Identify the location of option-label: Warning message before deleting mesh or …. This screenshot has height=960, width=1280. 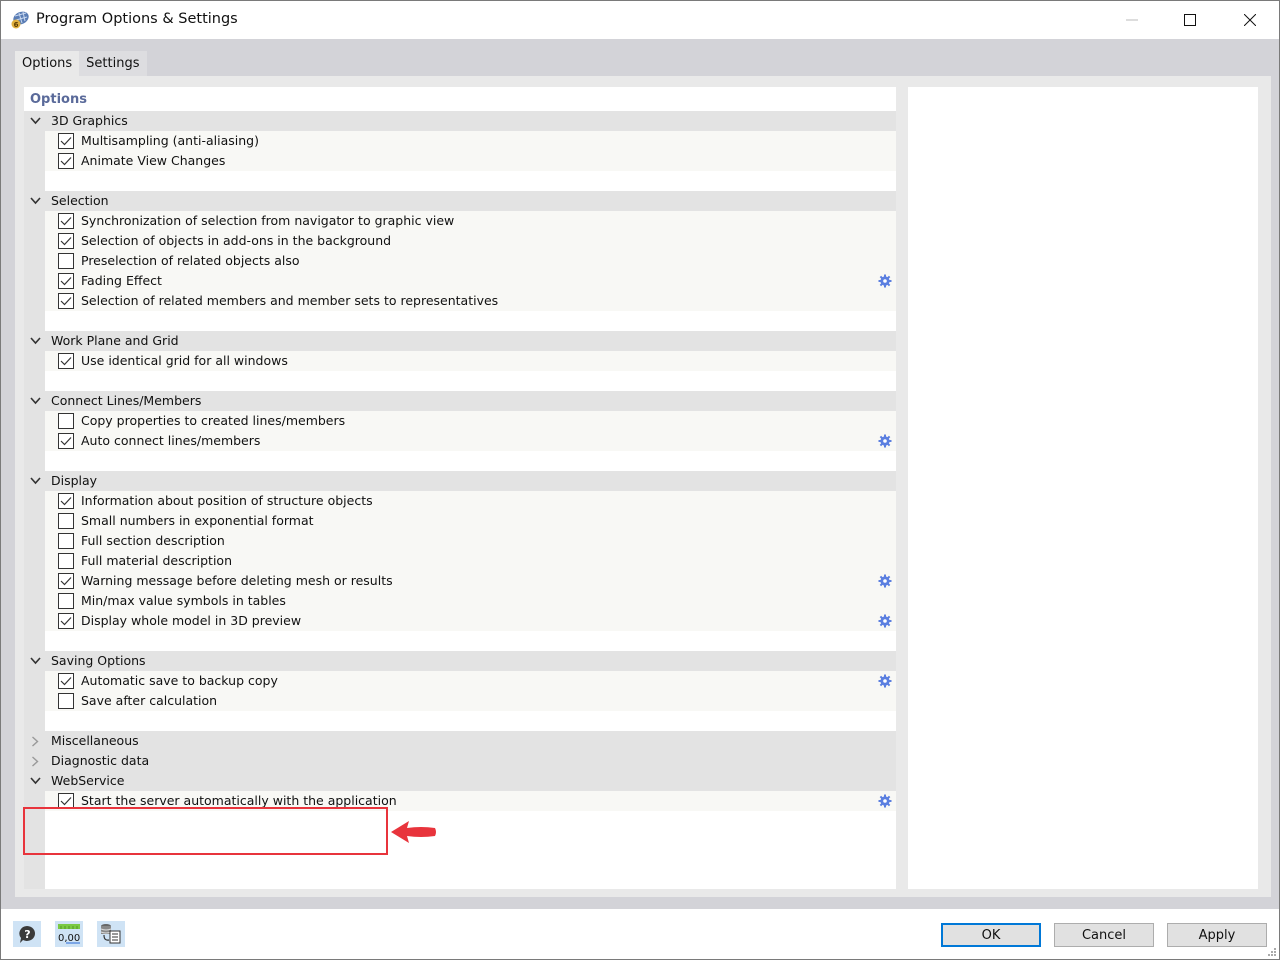
(237, 580).